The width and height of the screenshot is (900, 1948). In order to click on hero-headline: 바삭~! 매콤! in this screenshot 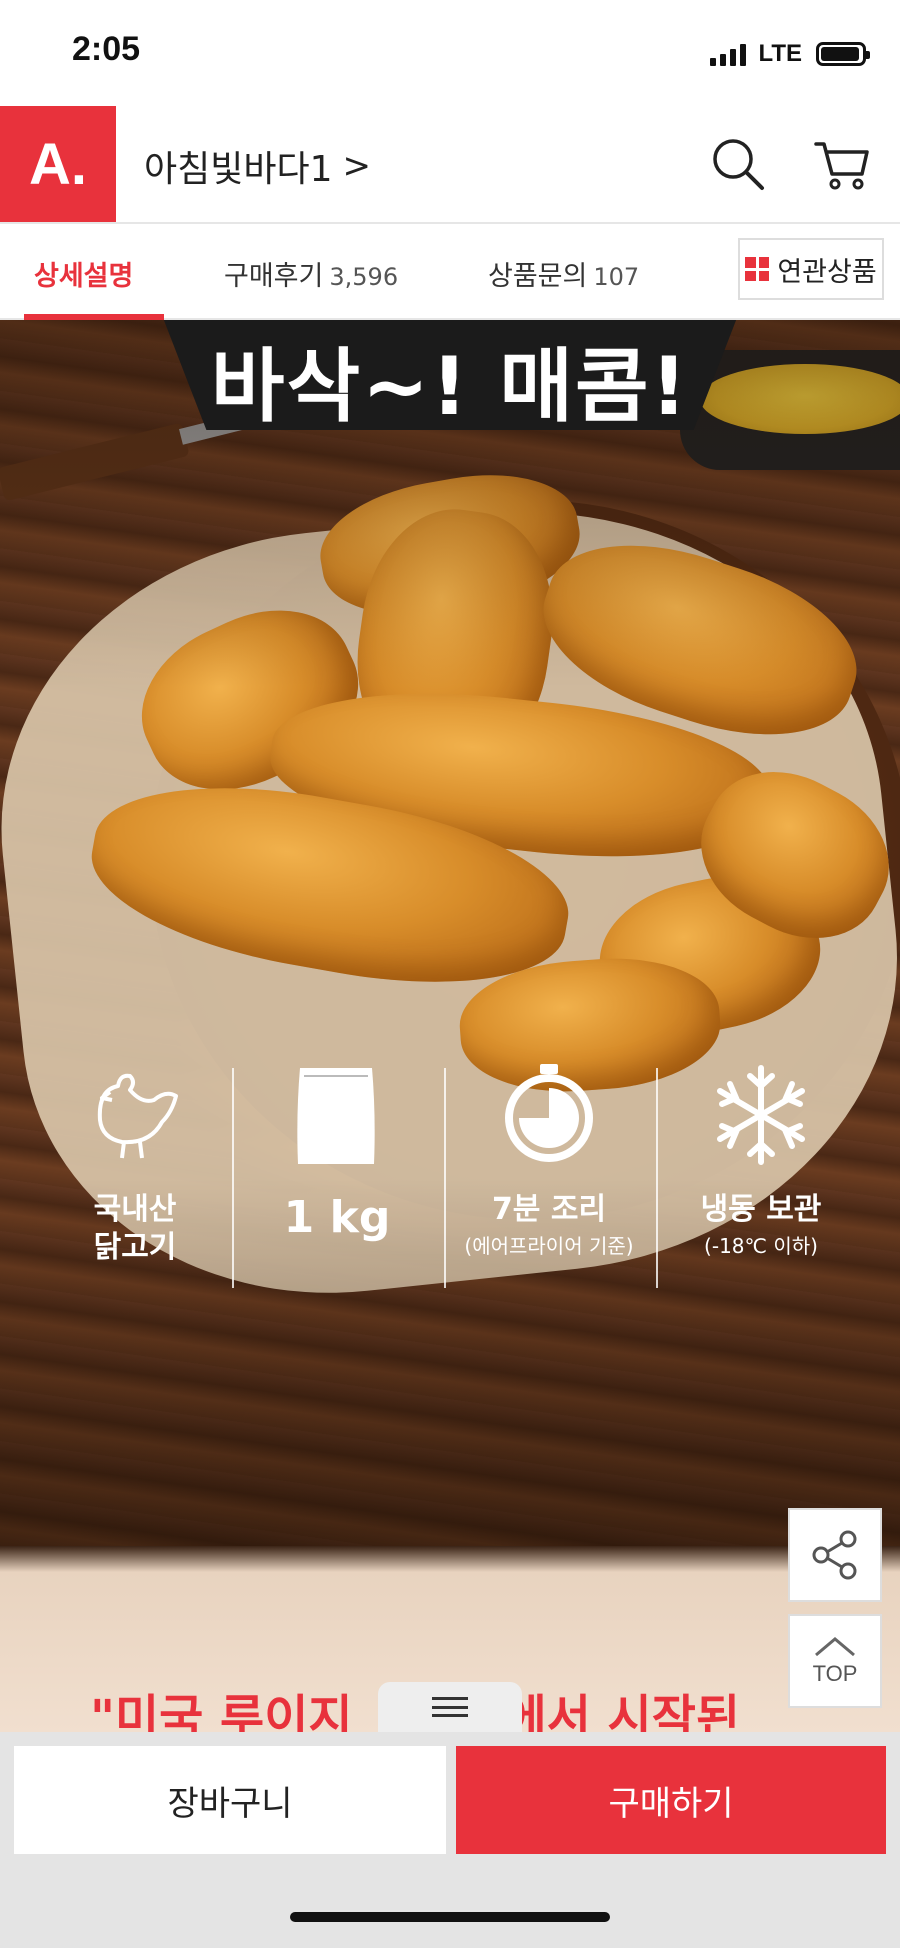, I will do `click(450, 386)`.